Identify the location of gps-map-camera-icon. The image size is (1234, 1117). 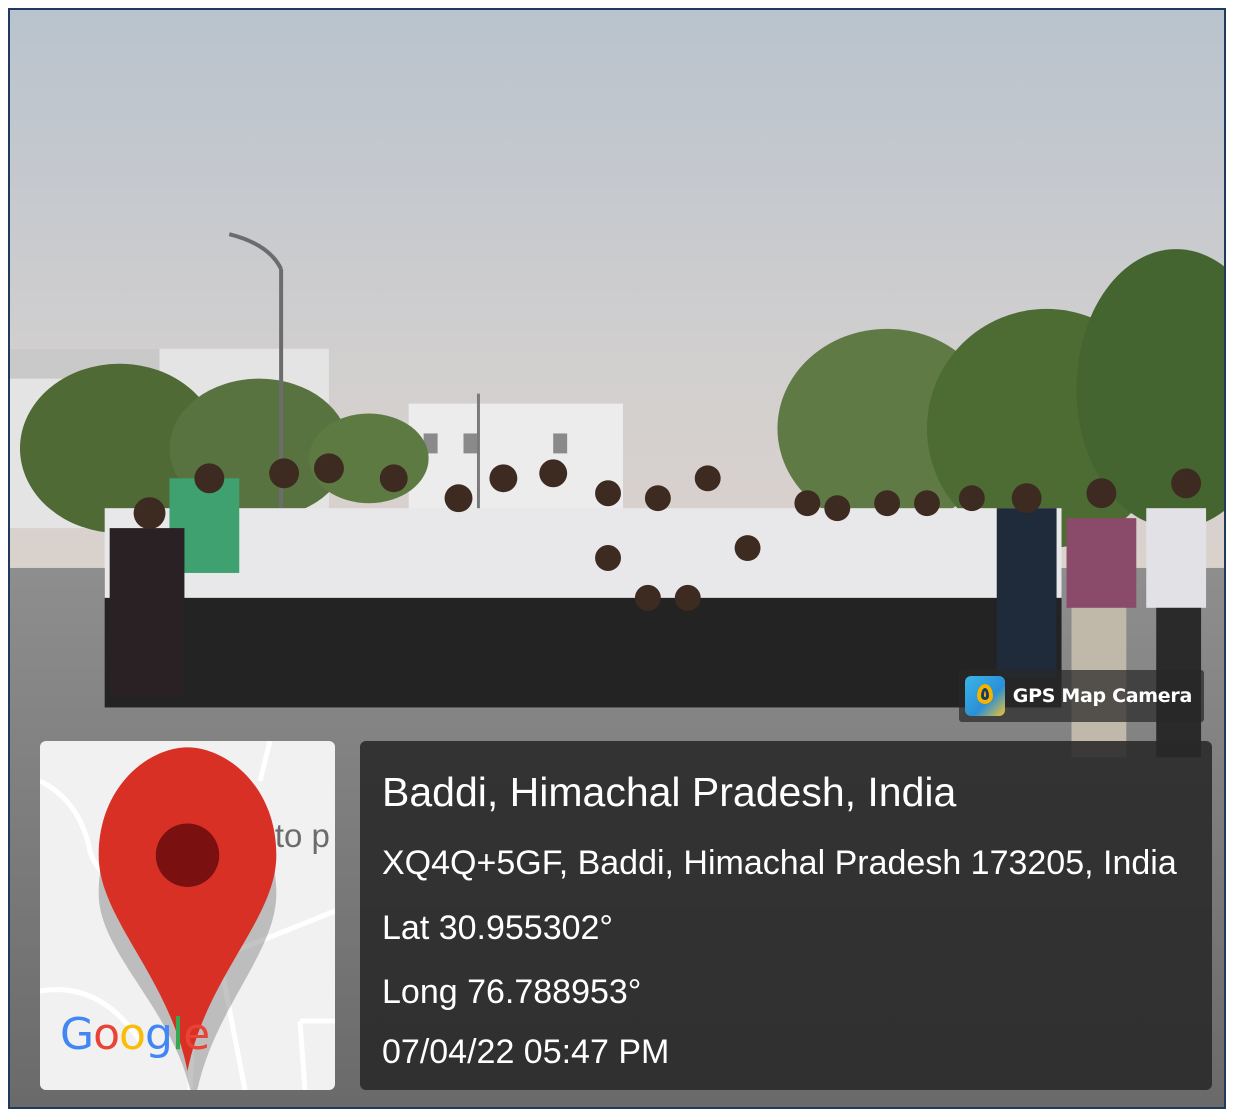
(984, 696).